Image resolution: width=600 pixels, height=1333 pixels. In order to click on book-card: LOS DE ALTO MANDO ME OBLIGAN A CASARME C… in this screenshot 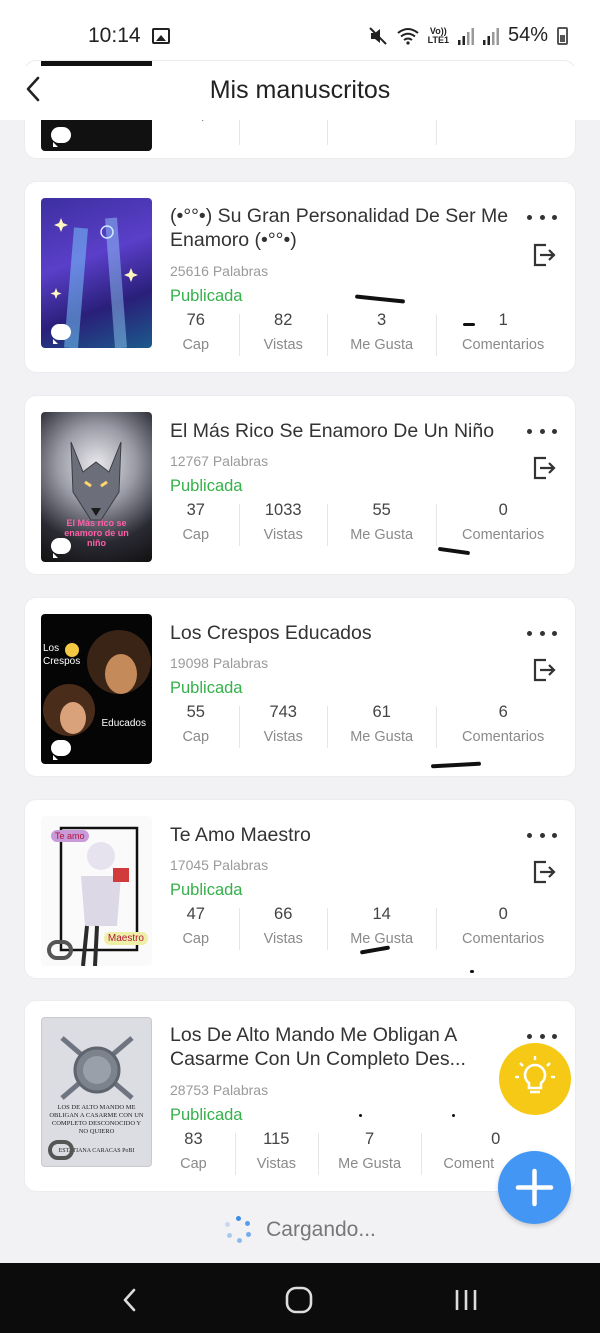, I will do `click(300, 1096)`.